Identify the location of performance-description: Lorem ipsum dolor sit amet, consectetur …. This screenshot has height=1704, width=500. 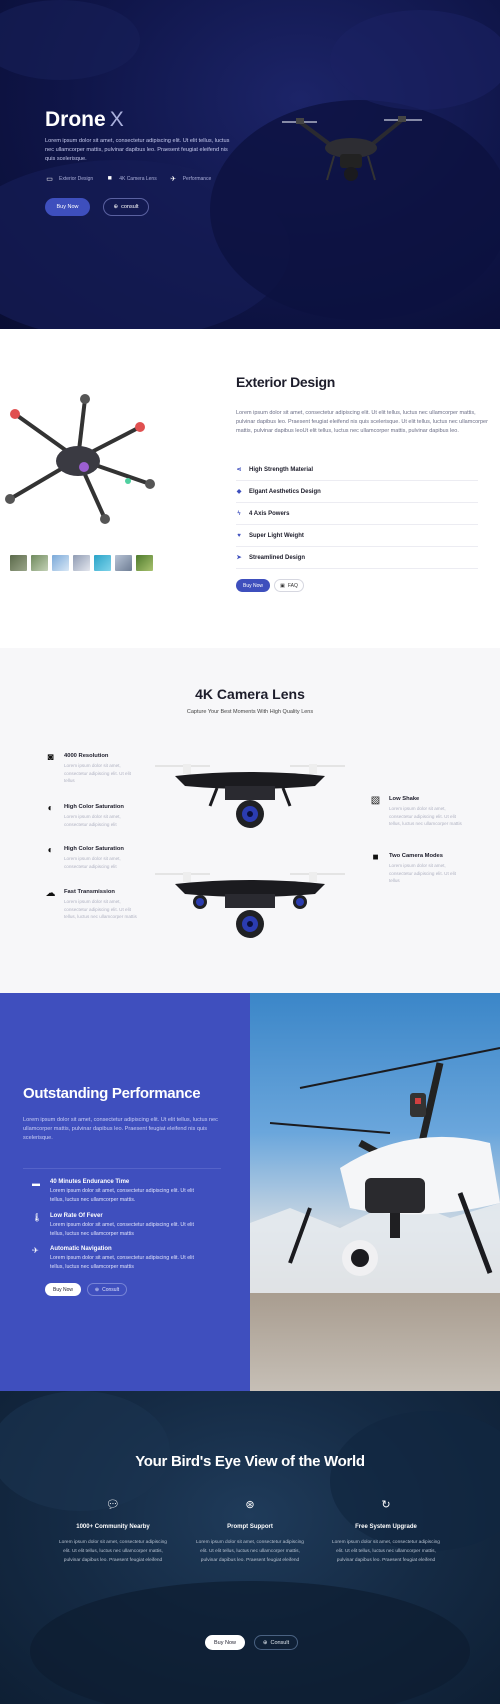
(120, 1129).